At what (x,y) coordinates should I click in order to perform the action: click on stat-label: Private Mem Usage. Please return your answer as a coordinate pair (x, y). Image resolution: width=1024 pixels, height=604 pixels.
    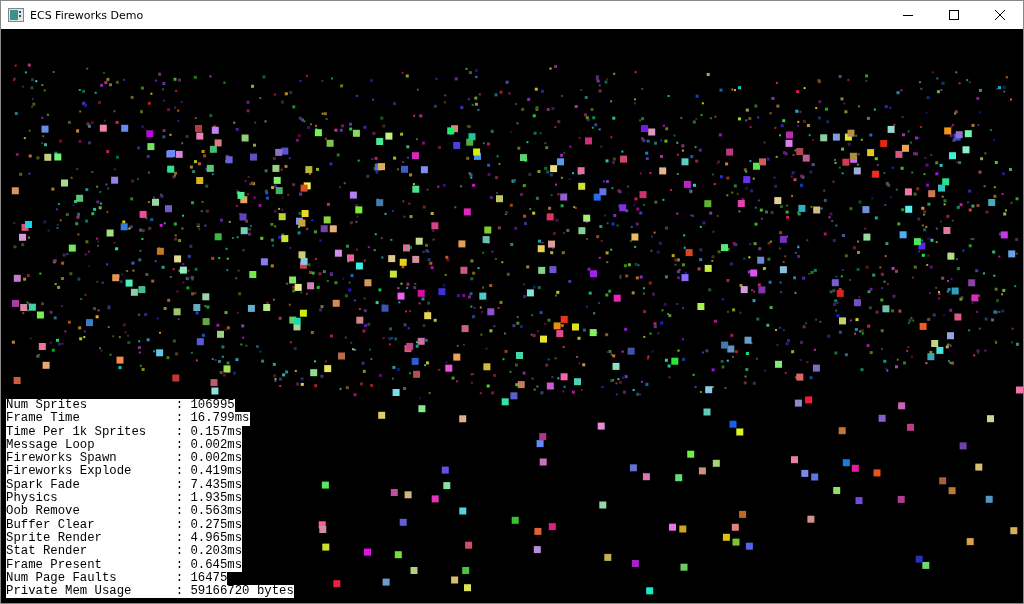
    Looking at the image, I should click on (69, 592).